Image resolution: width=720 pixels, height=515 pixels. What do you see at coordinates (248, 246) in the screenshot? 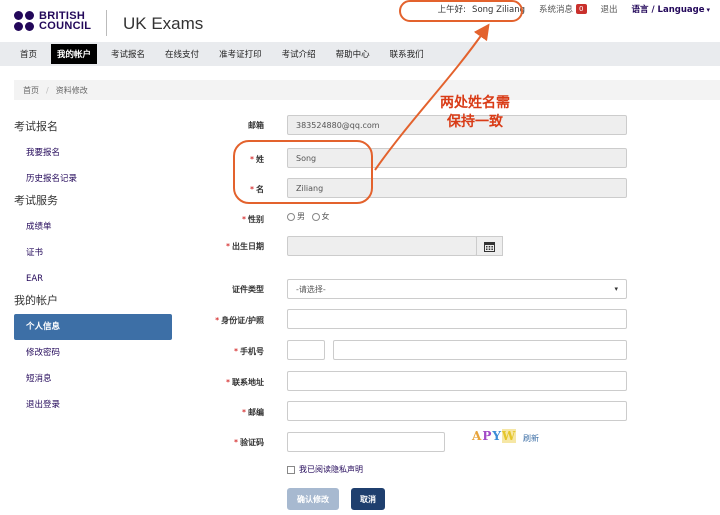
I see `dob-label-text: 出生日期` at bounding box center [248, 246].